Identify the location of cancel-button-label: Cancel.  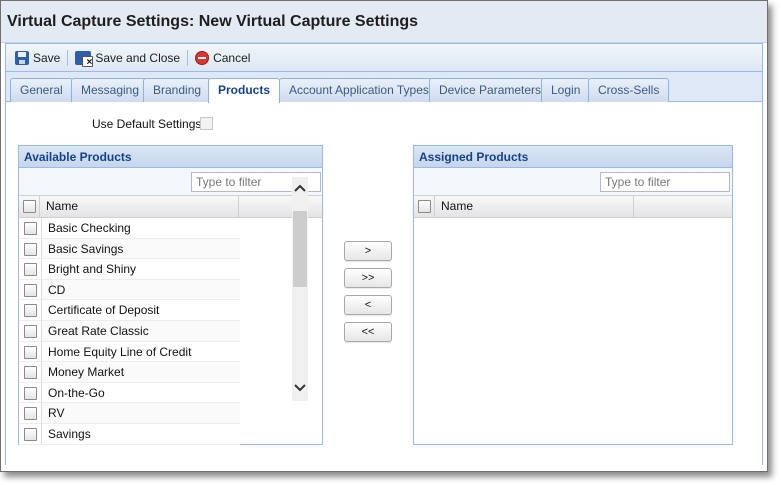
(232, 57).